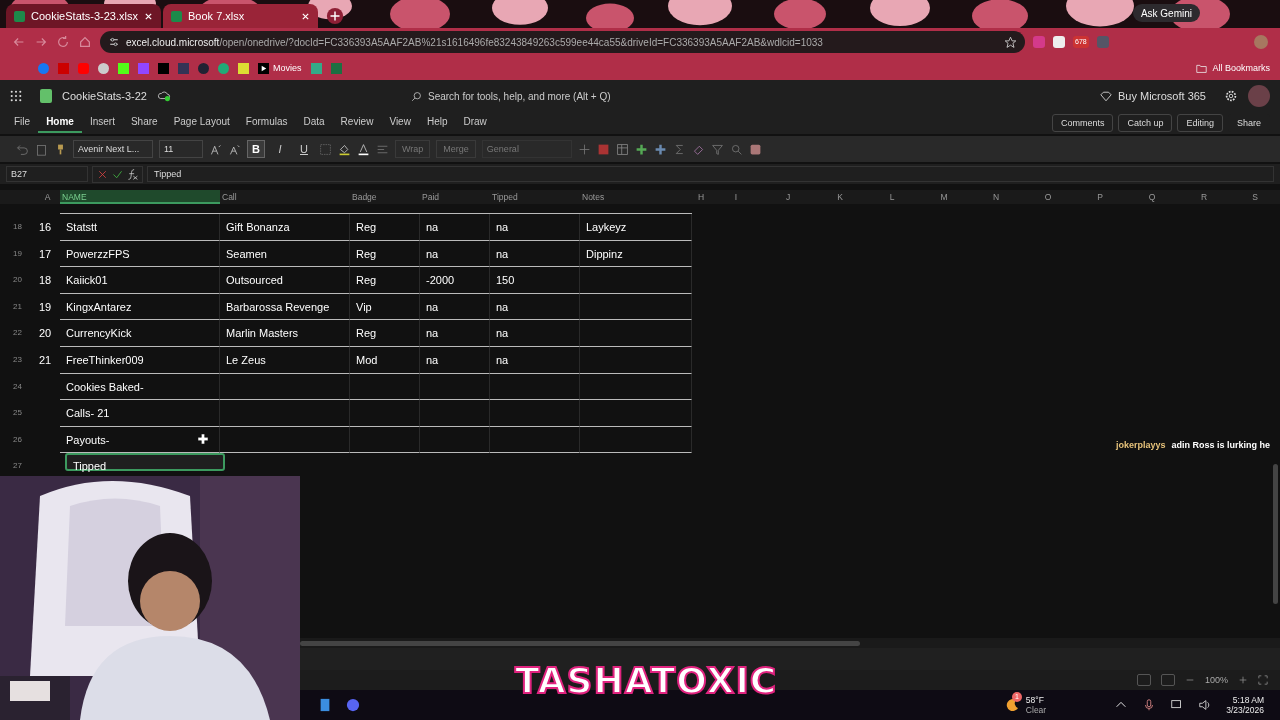 This screenshot has width=1280, height=720. I want to click on column-header: N, so click(996, 197).